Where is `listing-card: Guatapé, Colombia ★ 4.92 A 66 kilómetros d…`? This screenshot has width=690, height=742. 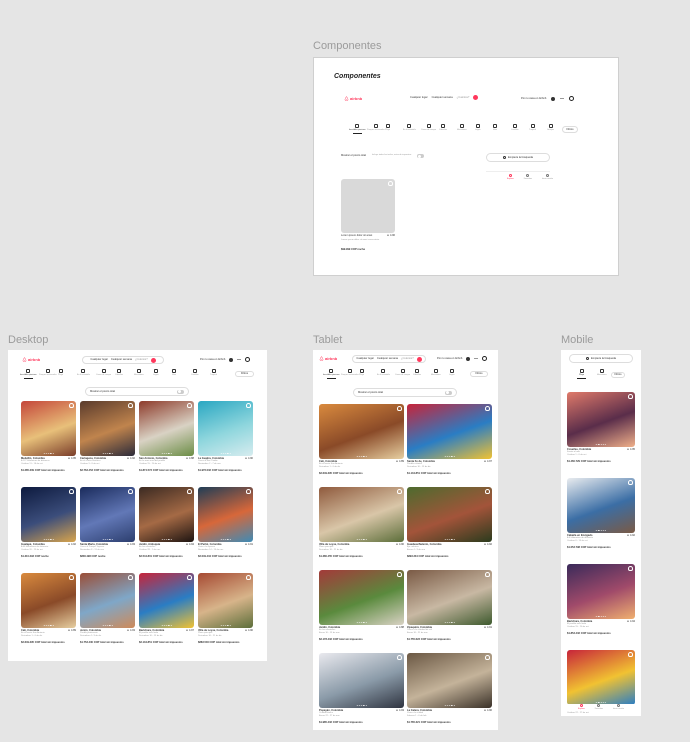
listing-card: Guatapé, Colombia ★ 4.92 A 66 kilómetros d… is located at coordinates (48, 522).